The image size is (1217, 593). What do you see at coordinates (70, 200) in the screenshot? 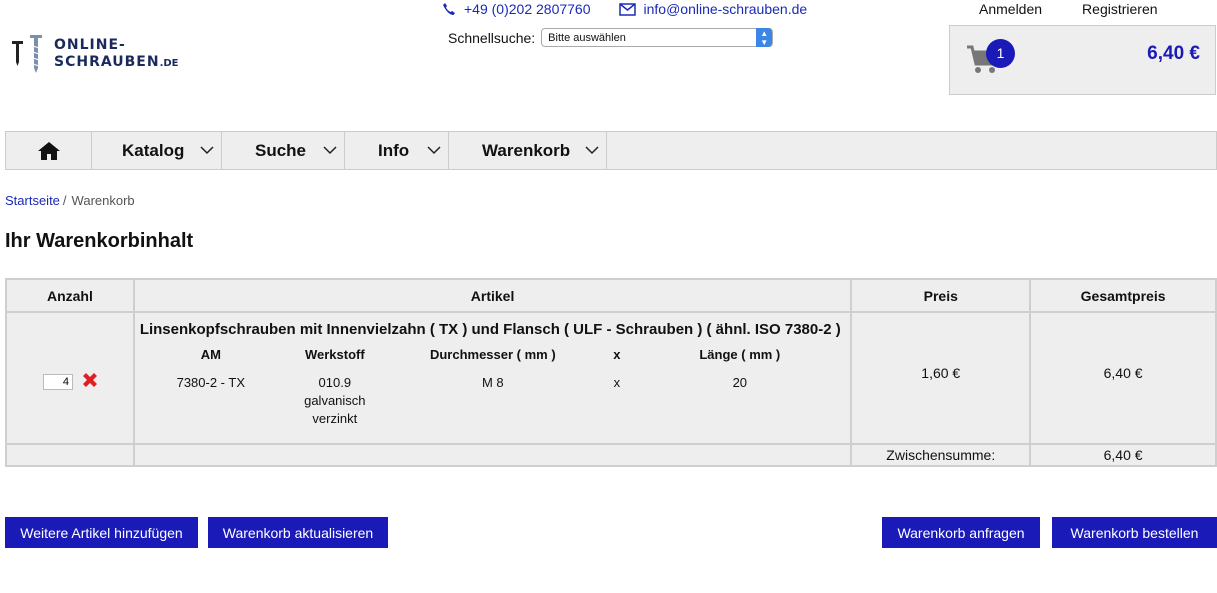
I see `breadcrumb: Startseite / Warenkorb` at bounding box center [70, 200].